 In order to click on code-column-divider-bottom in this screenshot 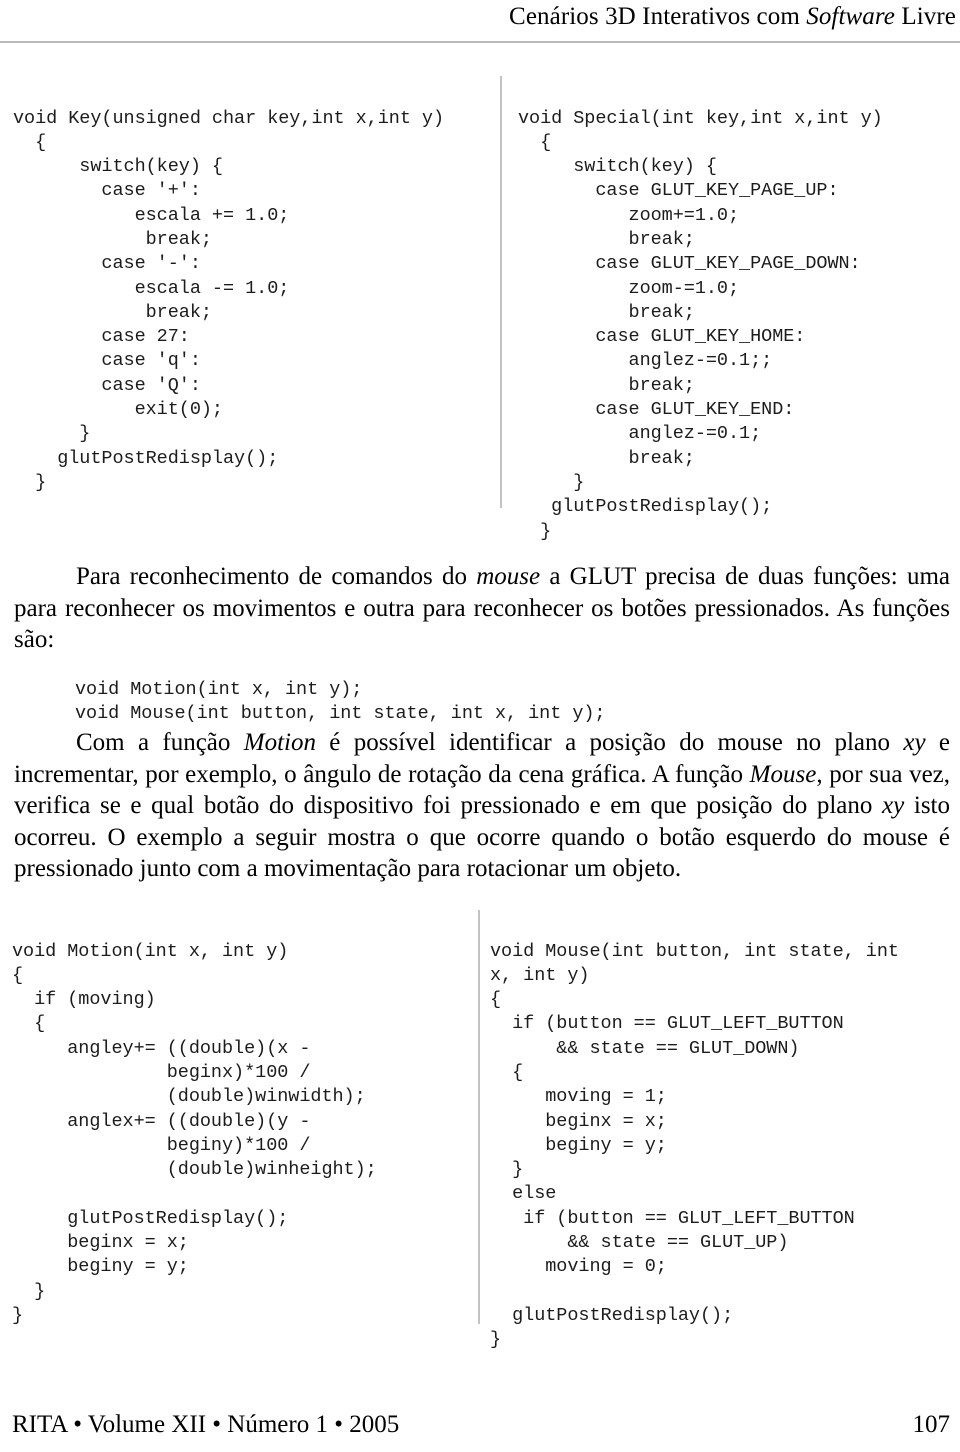, I will do `click(479, 1117)`.